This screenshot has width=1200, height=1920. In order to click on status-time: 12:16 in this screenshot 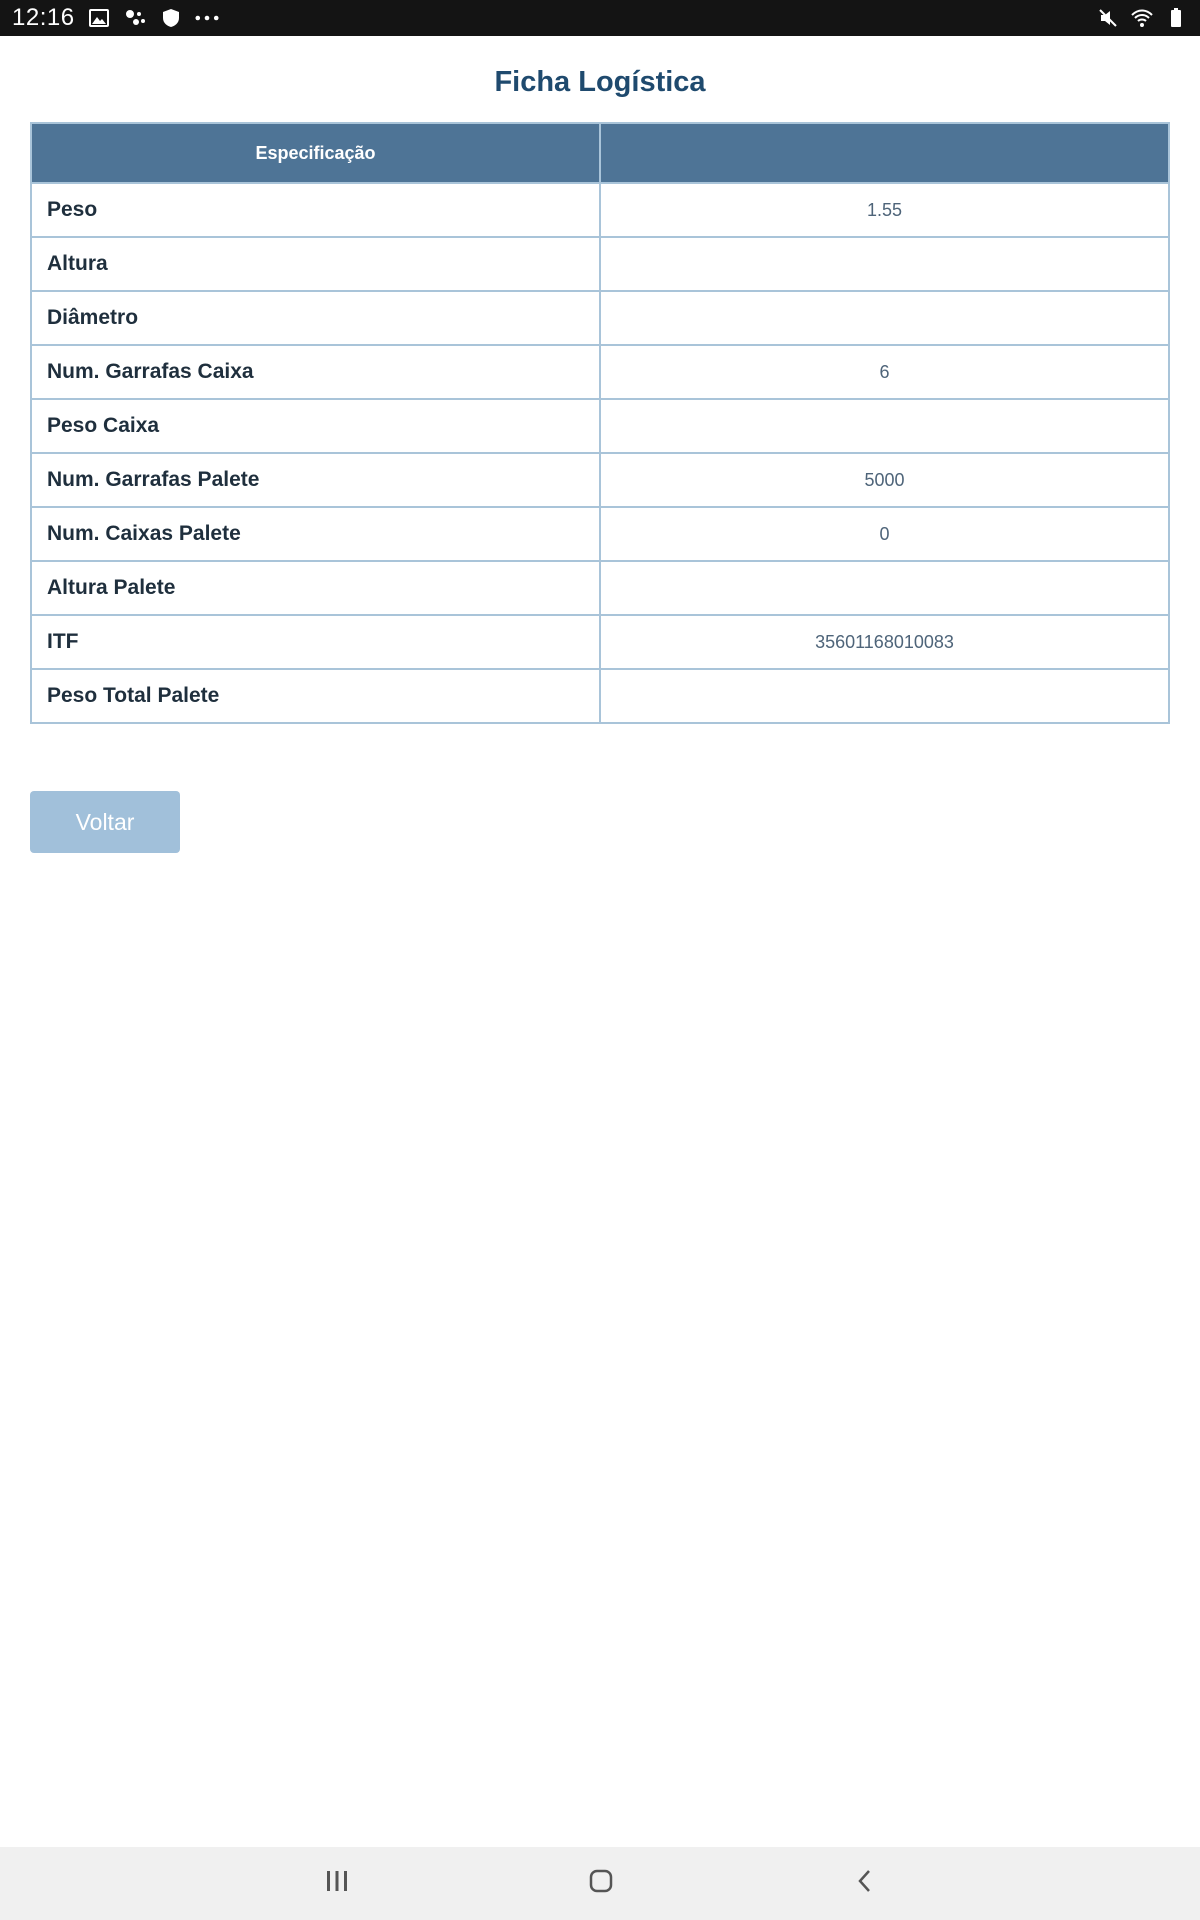, I will do `click(43, 17)`.